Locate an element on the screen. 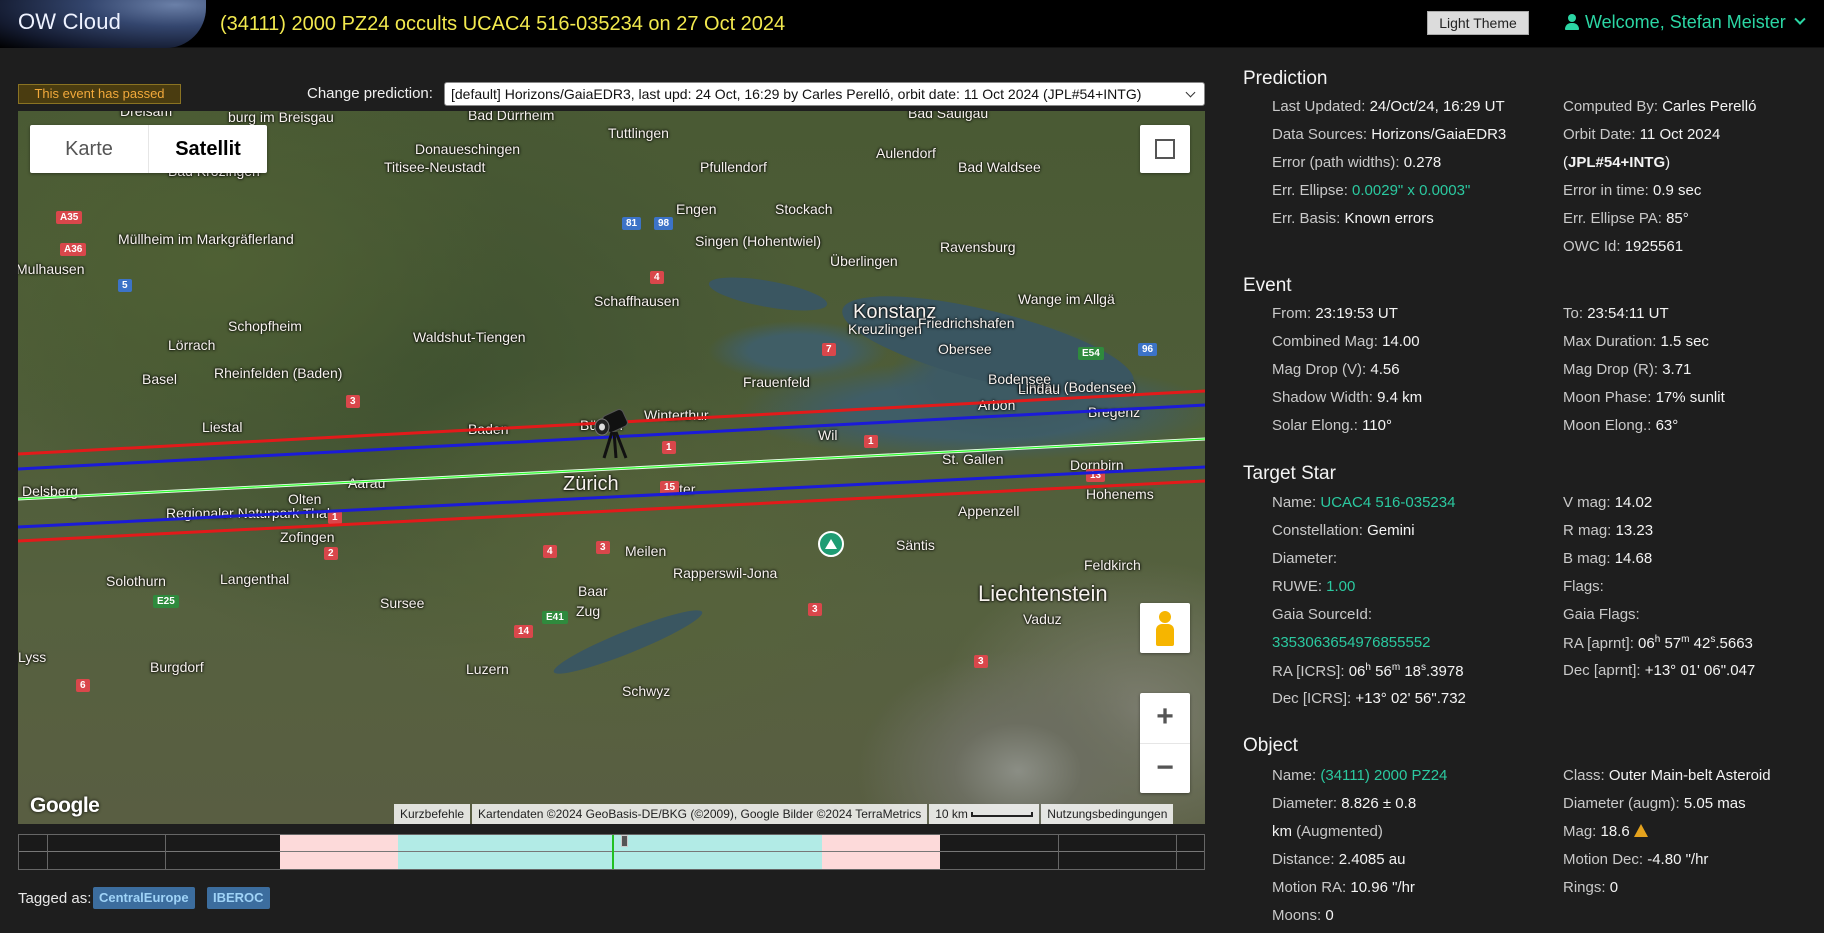 The width and height of the screenshot is (1824, 933). ruwe-label: RUWE: is located at coordinates (1297, 586).